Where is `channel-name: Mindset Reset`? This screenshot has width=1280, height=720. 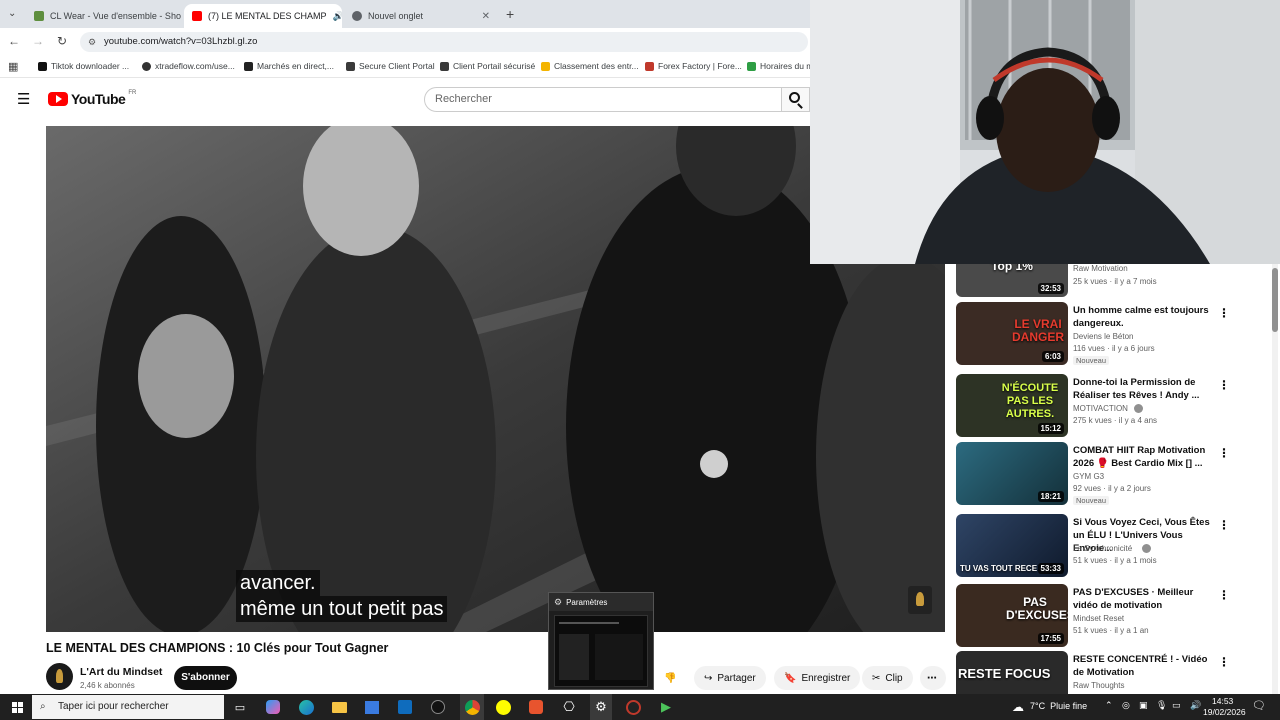
channel-name: Mindset Reset is located at coordinates (1098, 618).